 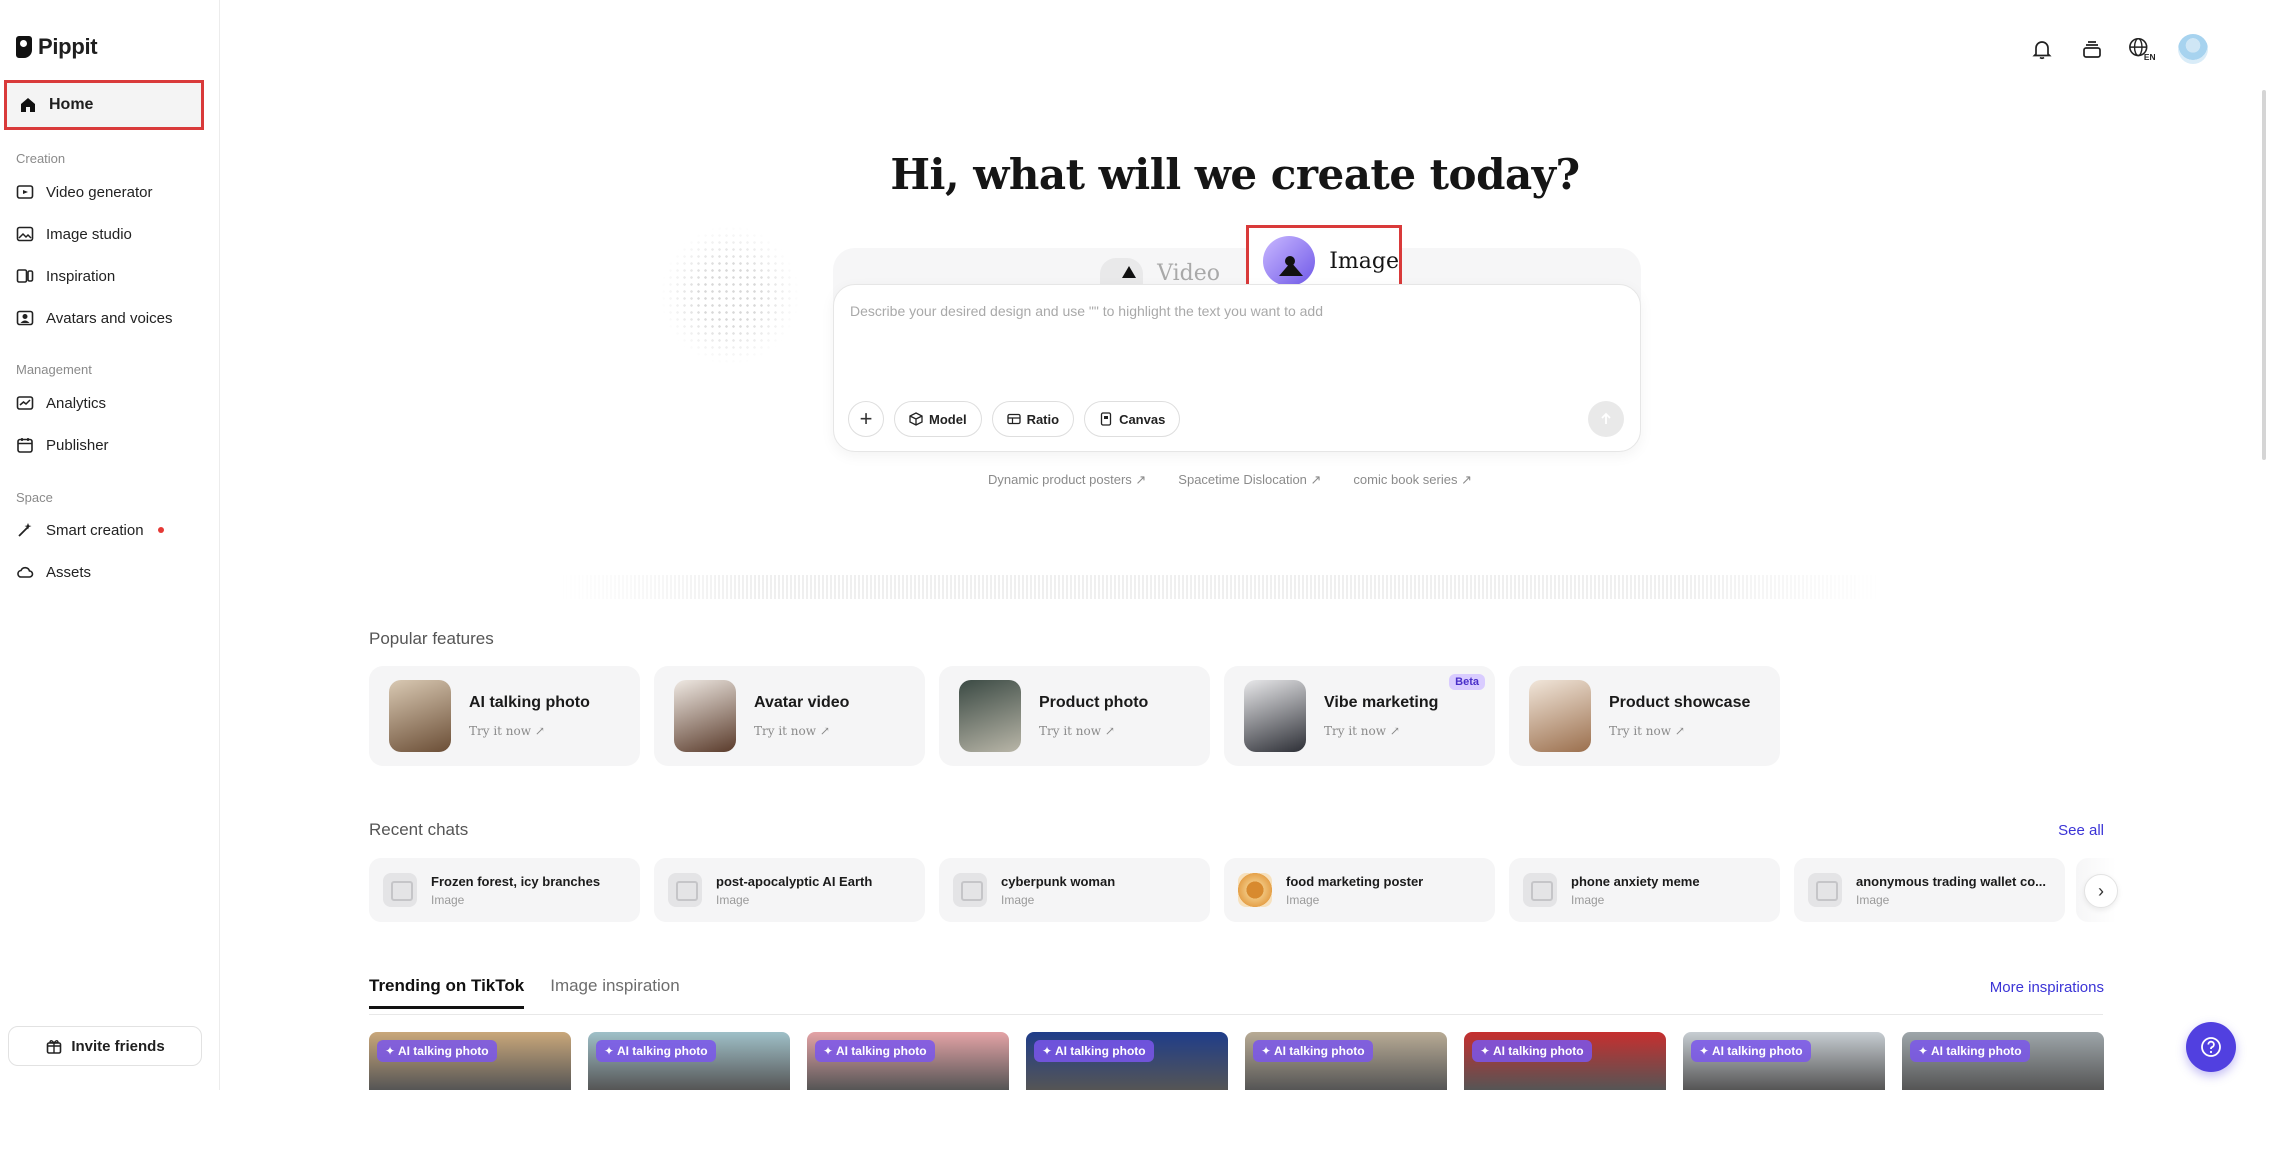 What do you see at coordinates (2047, 987) in the screenshot?
I see `more-inspirations-link: More inspirations` at bounding box center [2047, 987].